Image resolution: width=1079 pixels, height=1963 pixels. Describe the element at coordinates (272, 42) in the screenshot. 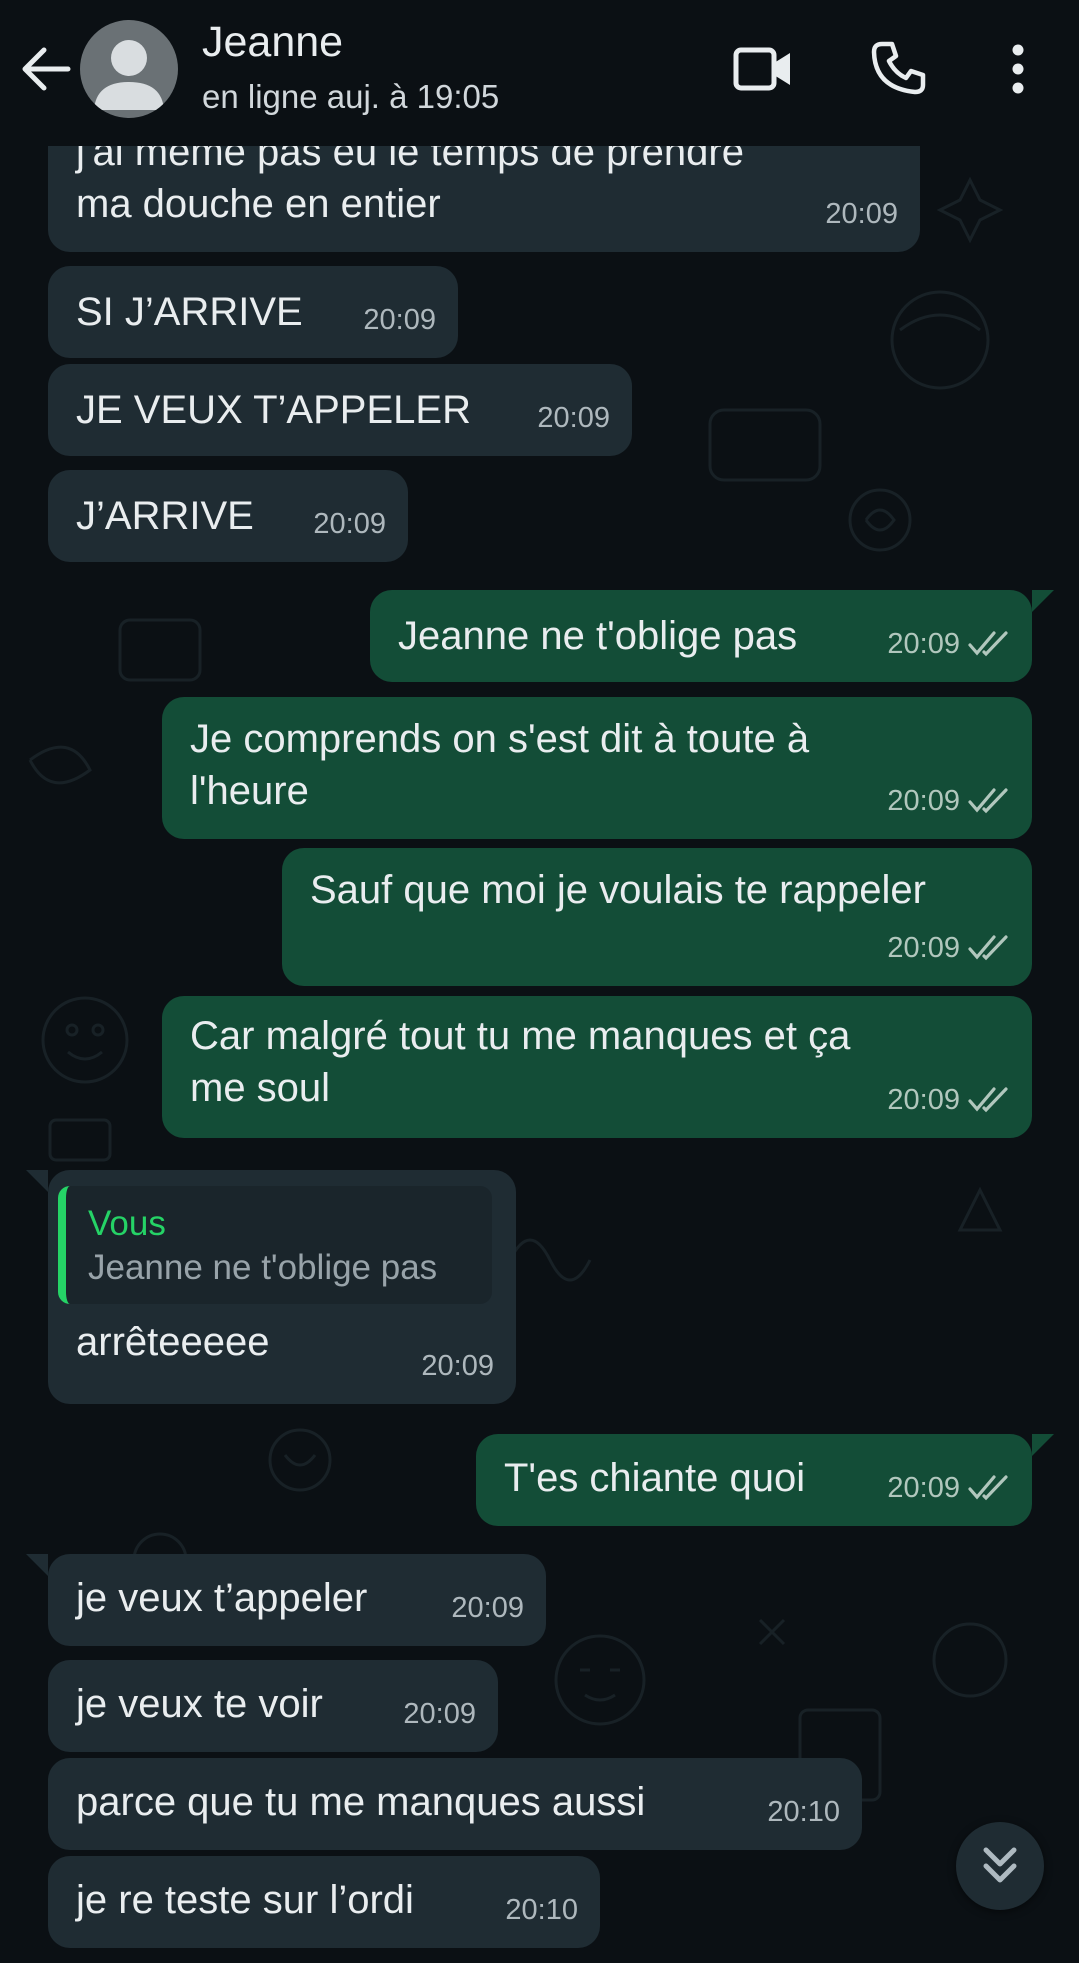

I see `contact-name: Jeanne` at that location.